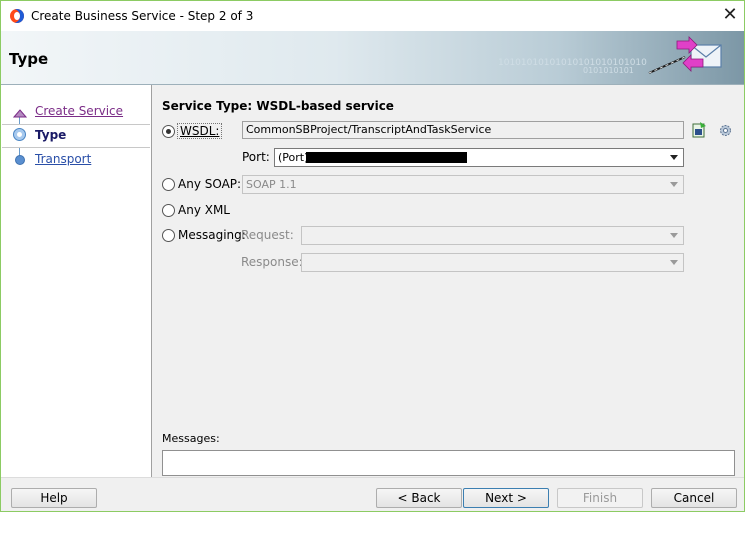 Image resolution: width=746 pixels, height=533 pixels. Describe the element at coordinates (19, 134) in the screenshot. I see `current-step-icon` at that location.